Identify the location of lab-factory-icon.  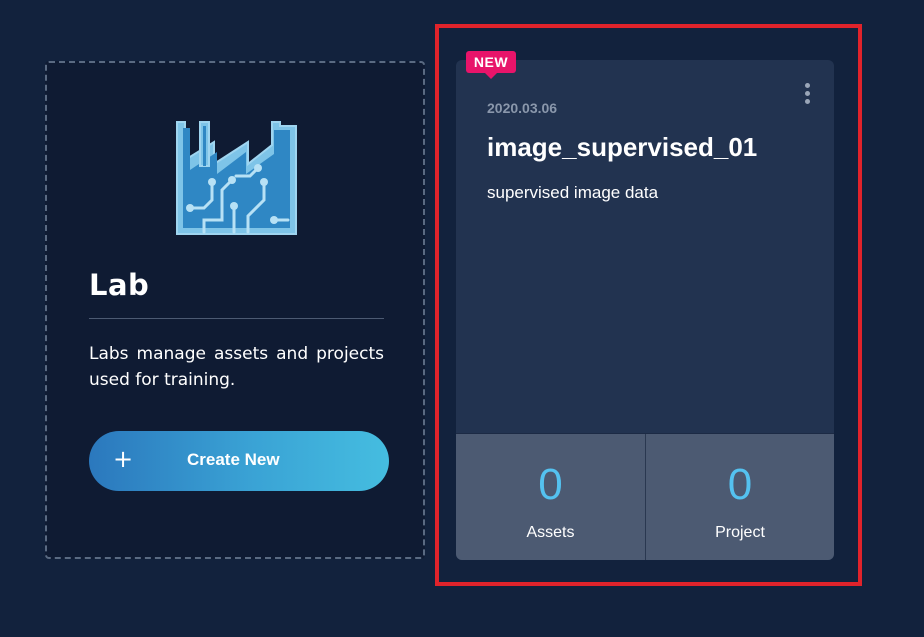
(236, 178).